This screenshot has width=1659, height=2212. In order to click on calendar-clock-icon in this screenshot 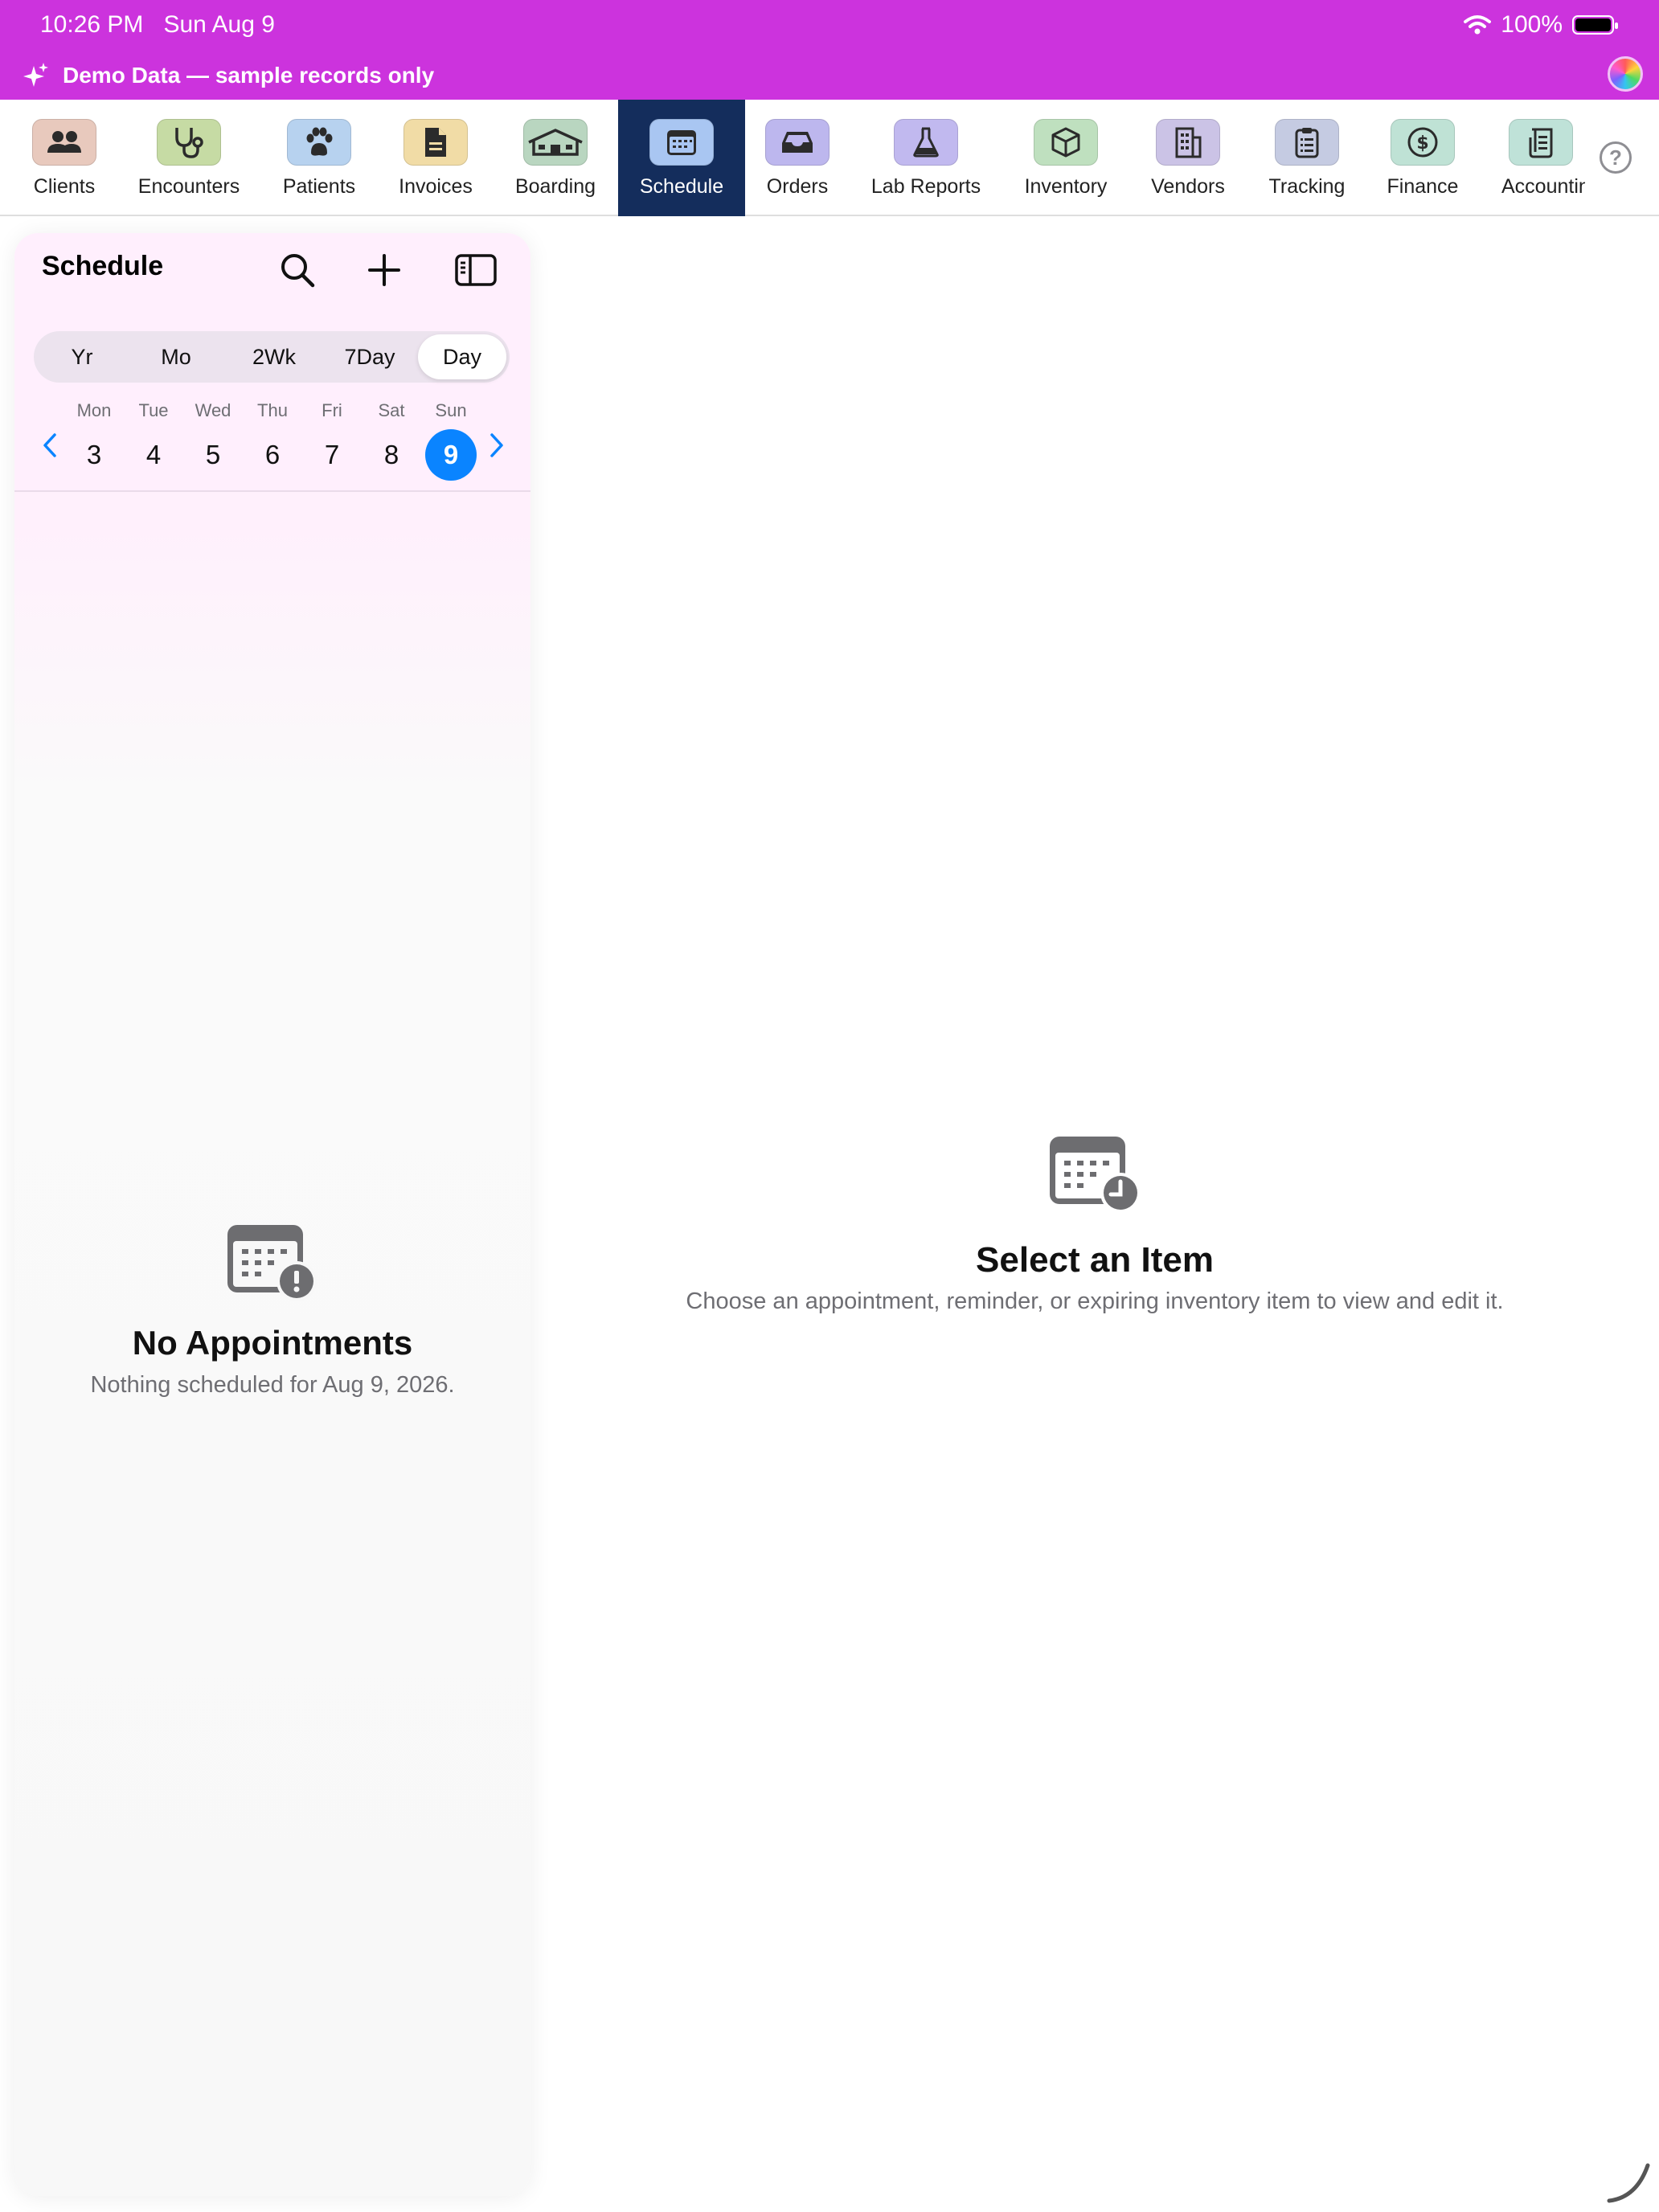, I will do `click(1095, 1175)`.